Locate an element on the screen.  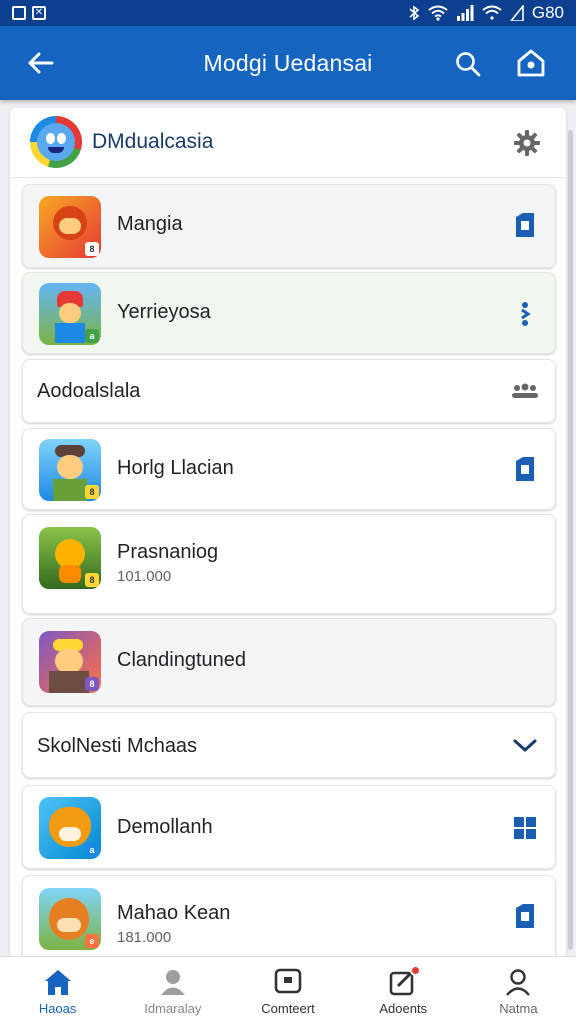
nav-label: Idmaralay is located at coordinates (173, 1008).